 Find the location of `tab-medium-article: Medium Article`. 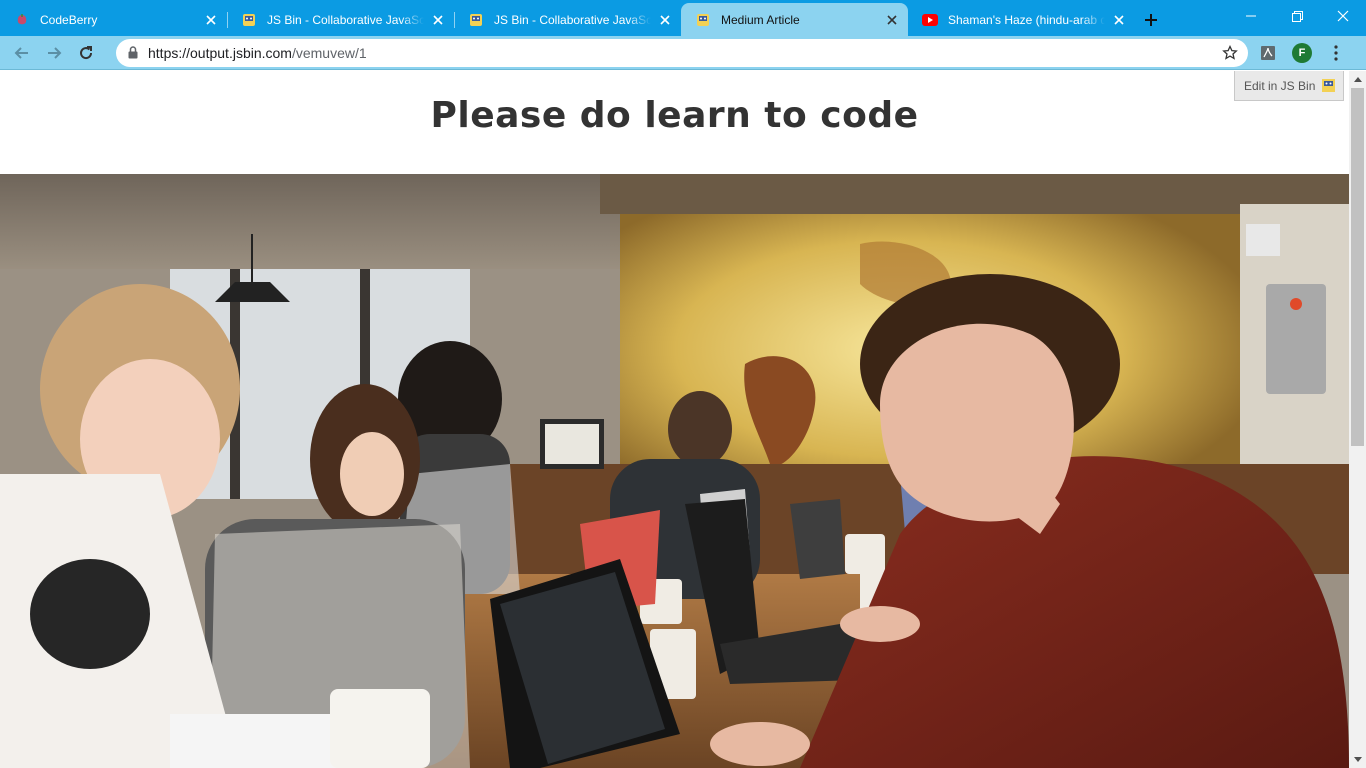

tab-medium-article: Medium Article is located at coordinates (794, 19).